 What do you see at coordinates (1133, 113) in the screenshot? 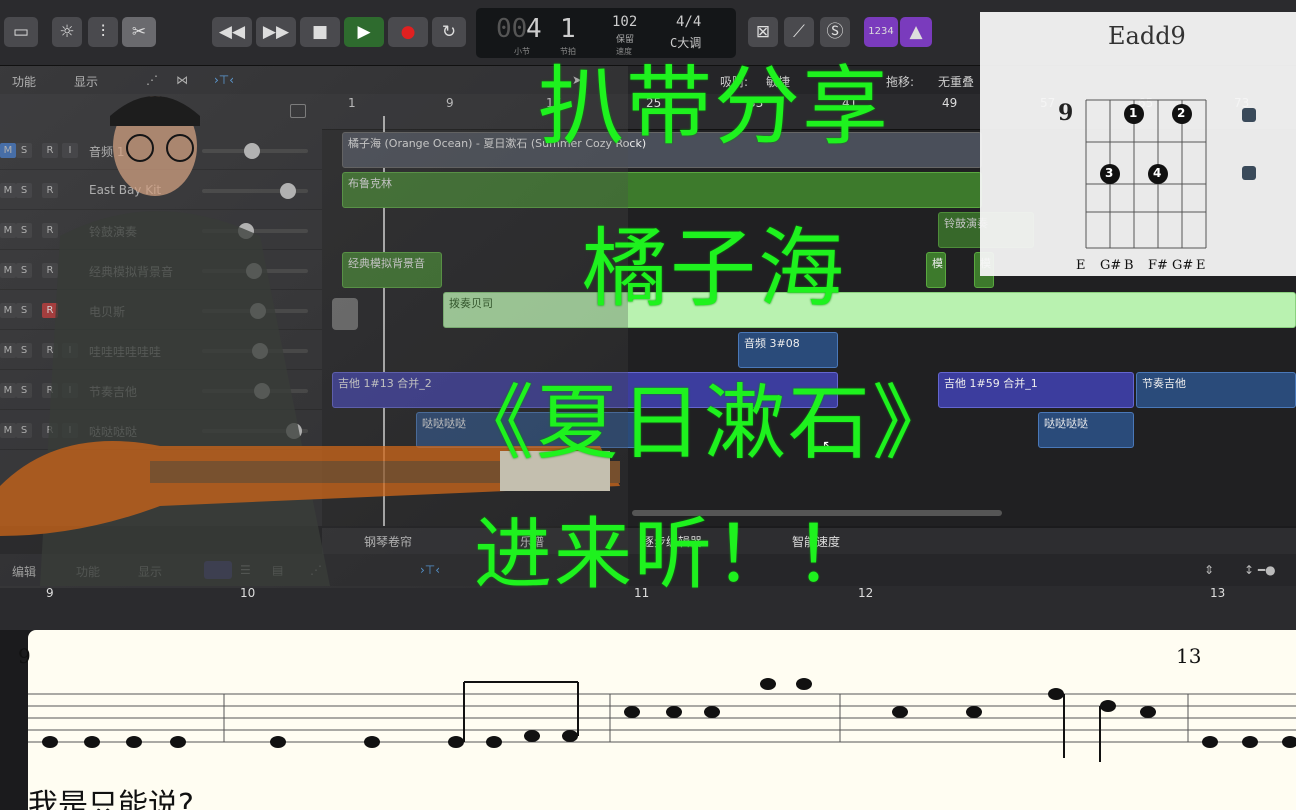
I see `finger-1: 1` at bounding box center [1133, 113].